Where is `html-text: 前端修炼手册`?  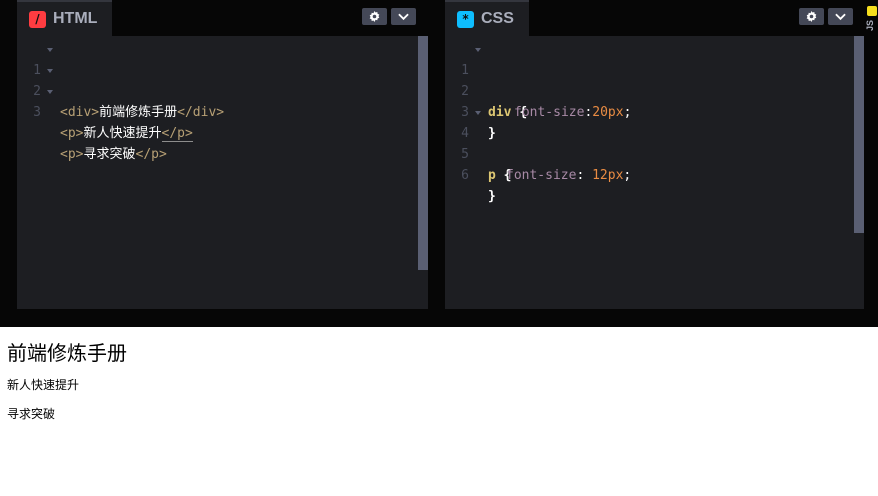 html-text: 前端修炼手册 is located at coordinates (138, 112).